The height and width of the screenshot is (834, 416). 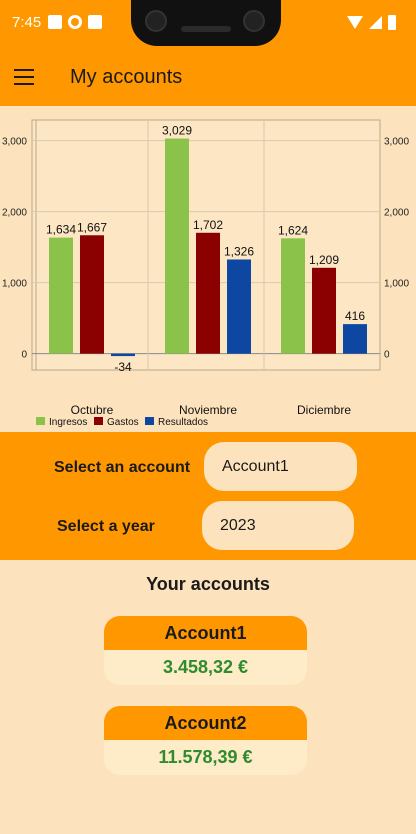 What do you see at coordinates (396, 142) in the screenshot?
I see `y-tick-label-right: 3,000` at bounding box center [396, 142].